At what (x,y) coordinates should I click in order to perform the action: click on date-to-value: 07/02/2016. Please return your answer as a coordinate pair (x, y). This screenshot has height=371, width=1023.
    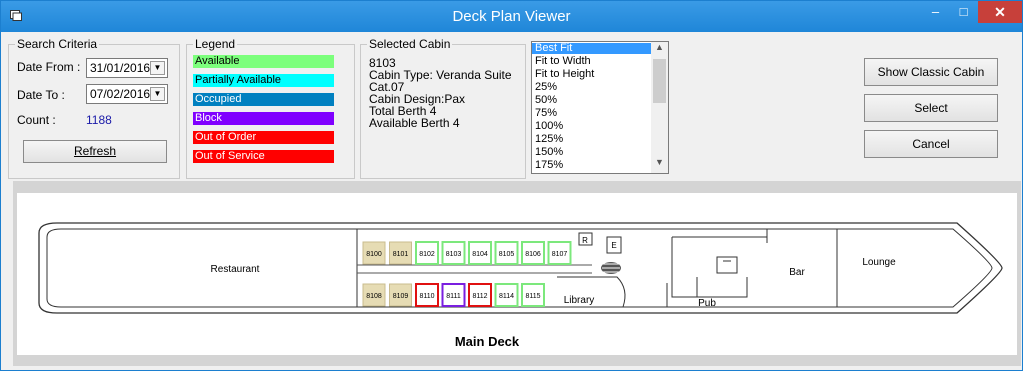
    Looking at the image, I should click on (120, 94).